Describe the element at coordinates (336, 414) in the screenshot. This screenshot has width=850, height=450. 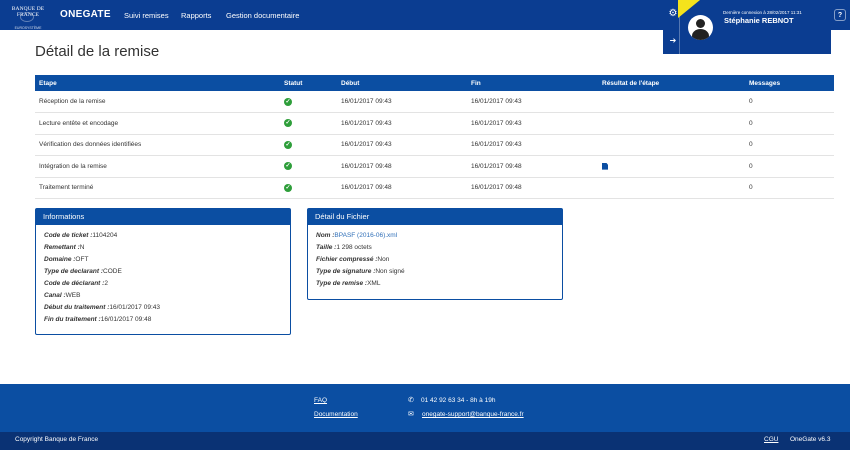
I see `footer-documentation-link: Documentation` at that location.